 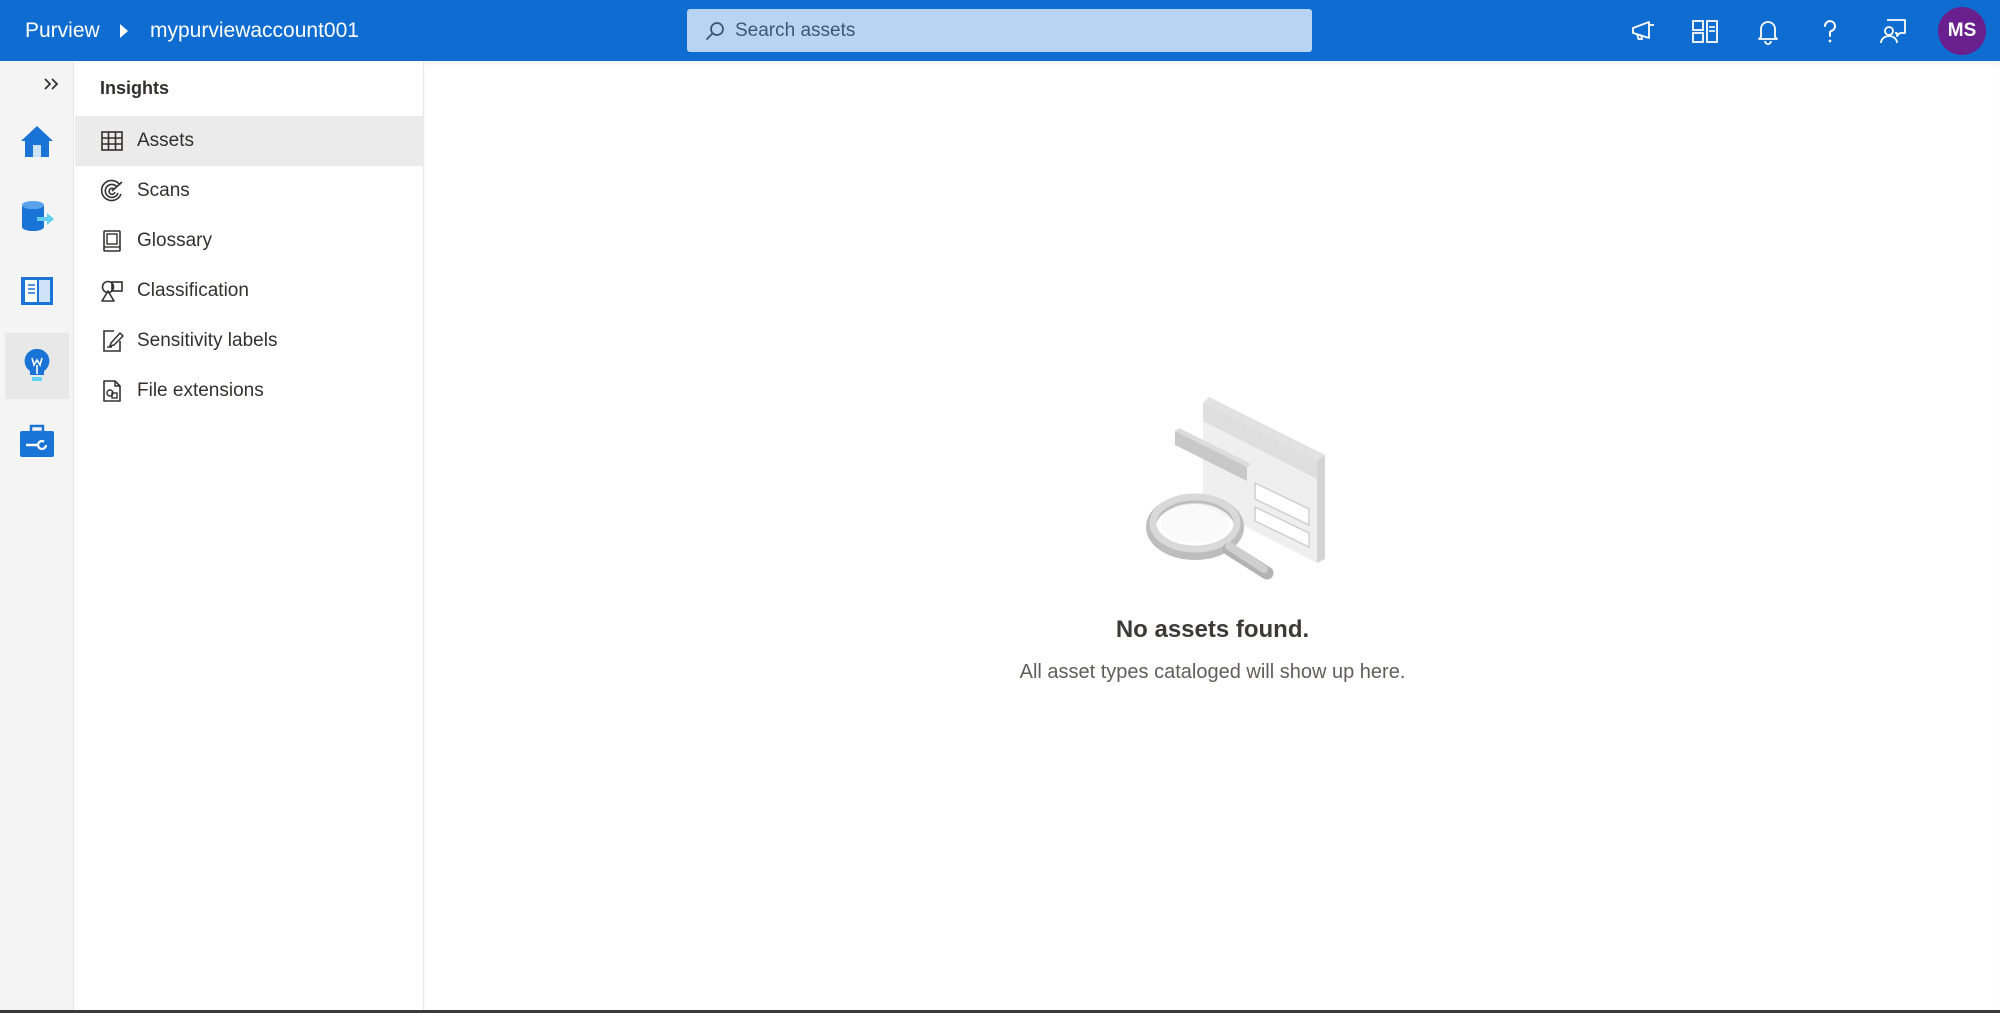 I want to click on menu-item-assets: Assets, so click(x=249, y=141).